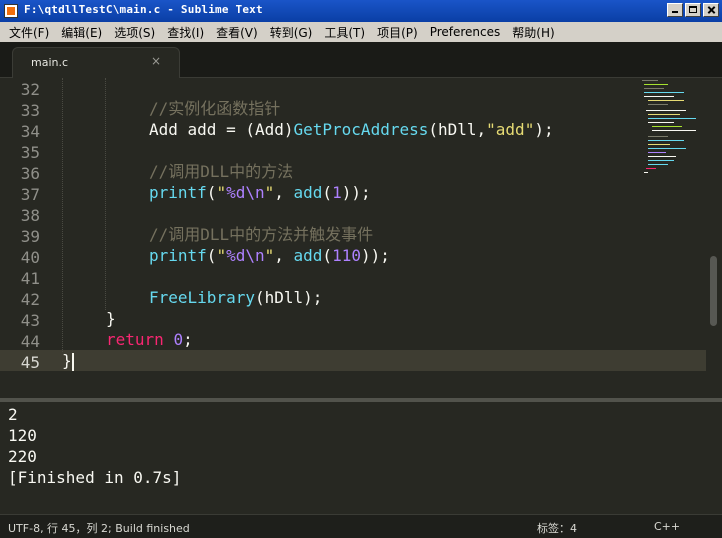 This screenshot has width=722, height=538. I want to click on output-line: 2, so click(13, 414).